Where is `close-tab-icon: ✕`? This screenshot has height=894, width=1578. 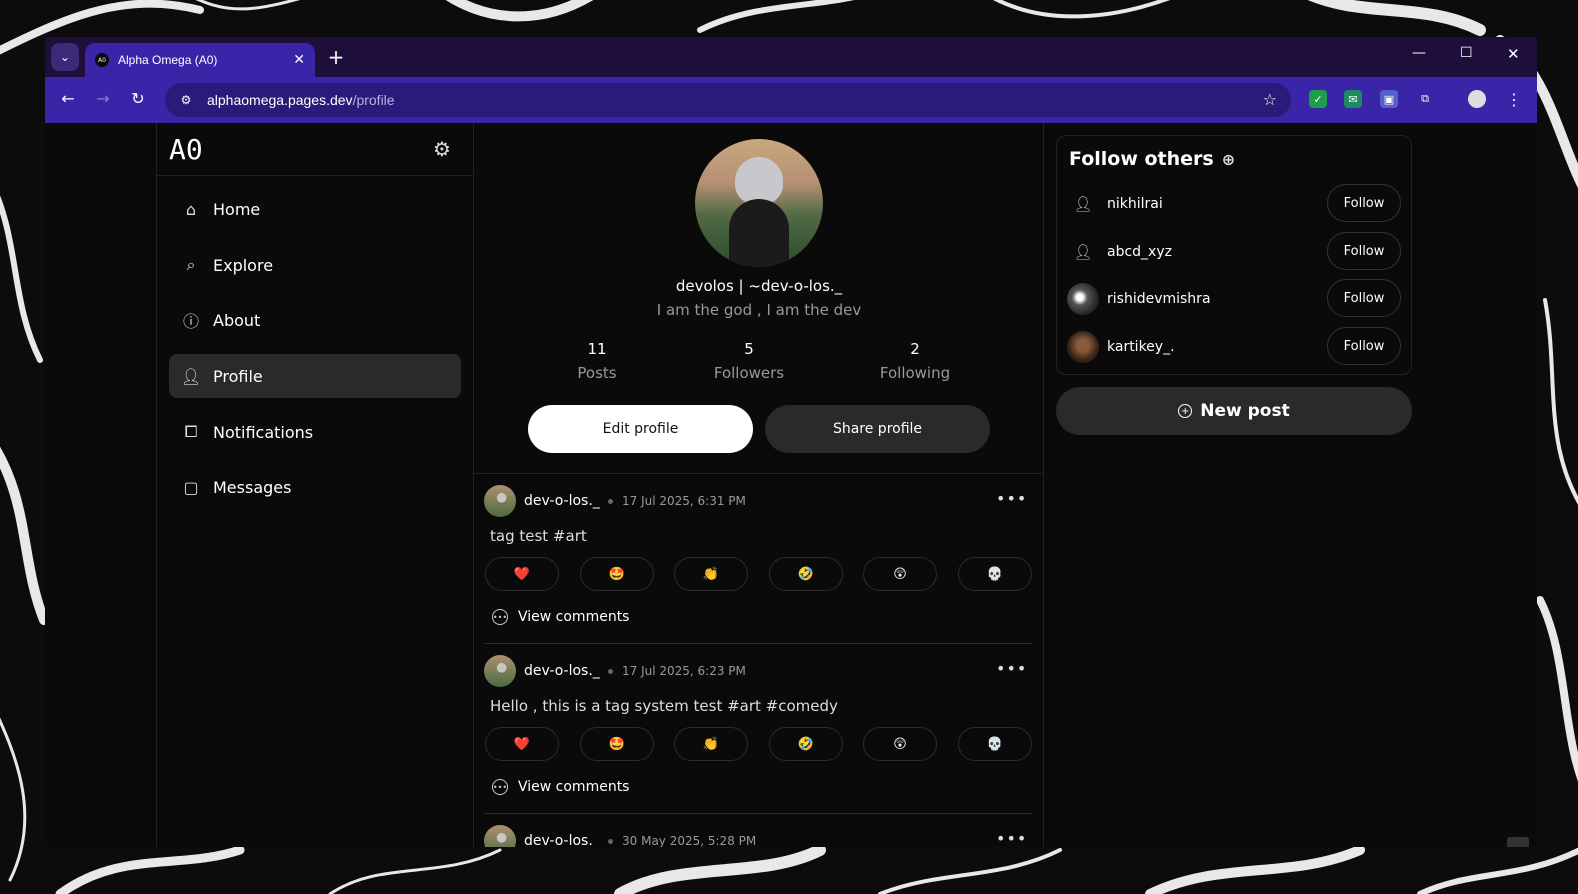 close-tab-icon: ✕ is located at coordinates (299, 60).